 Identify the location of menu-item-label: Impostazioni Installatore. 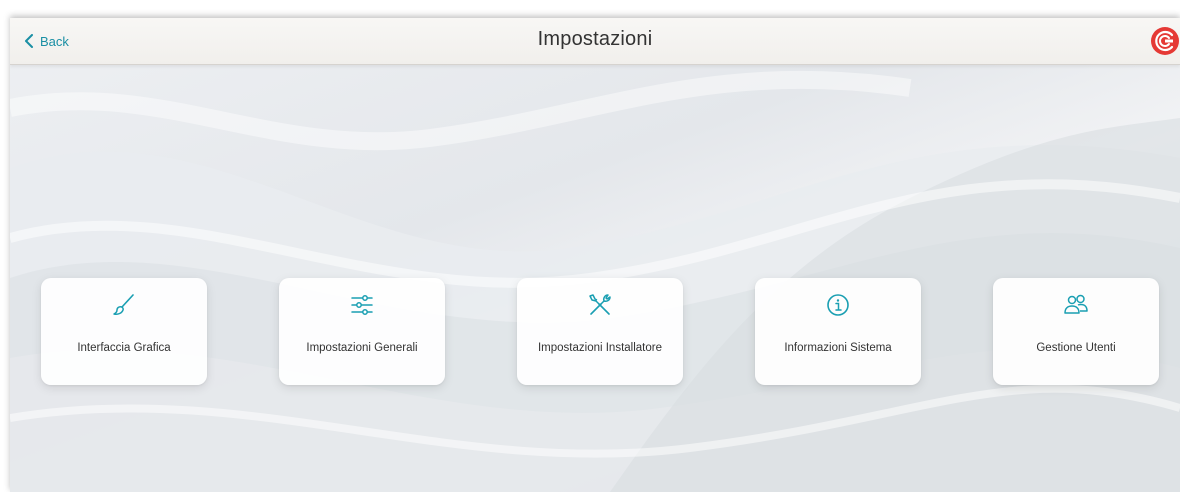
(599, 348).